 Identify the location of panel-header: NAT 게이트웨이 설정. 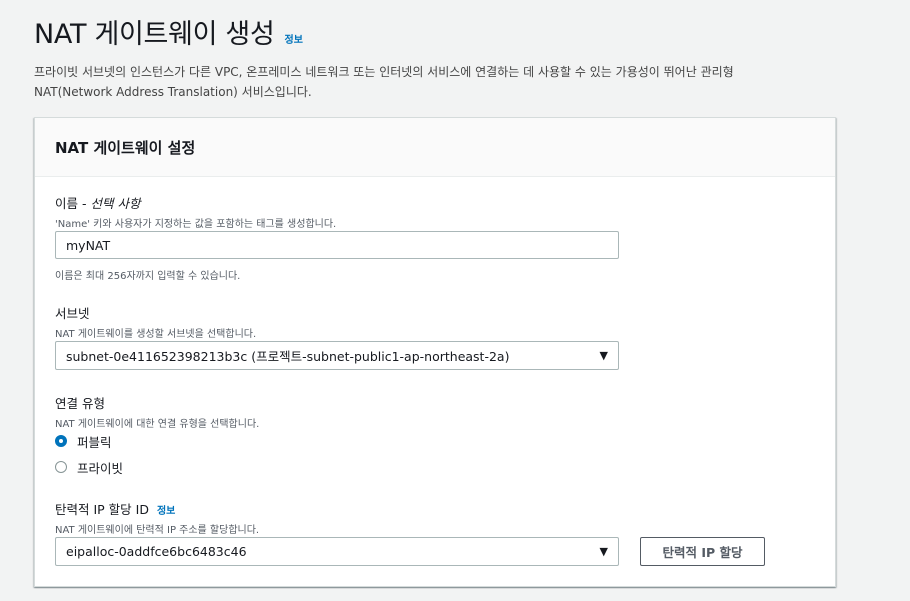
(435, 147).